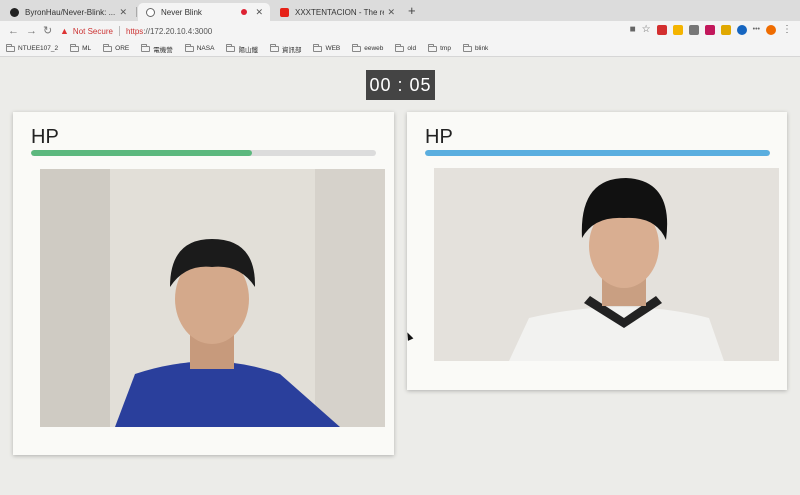 The width and height of the screenshot is (800, 495). I want to click on bookmark-folder: 資訊部, so click(285, 48).